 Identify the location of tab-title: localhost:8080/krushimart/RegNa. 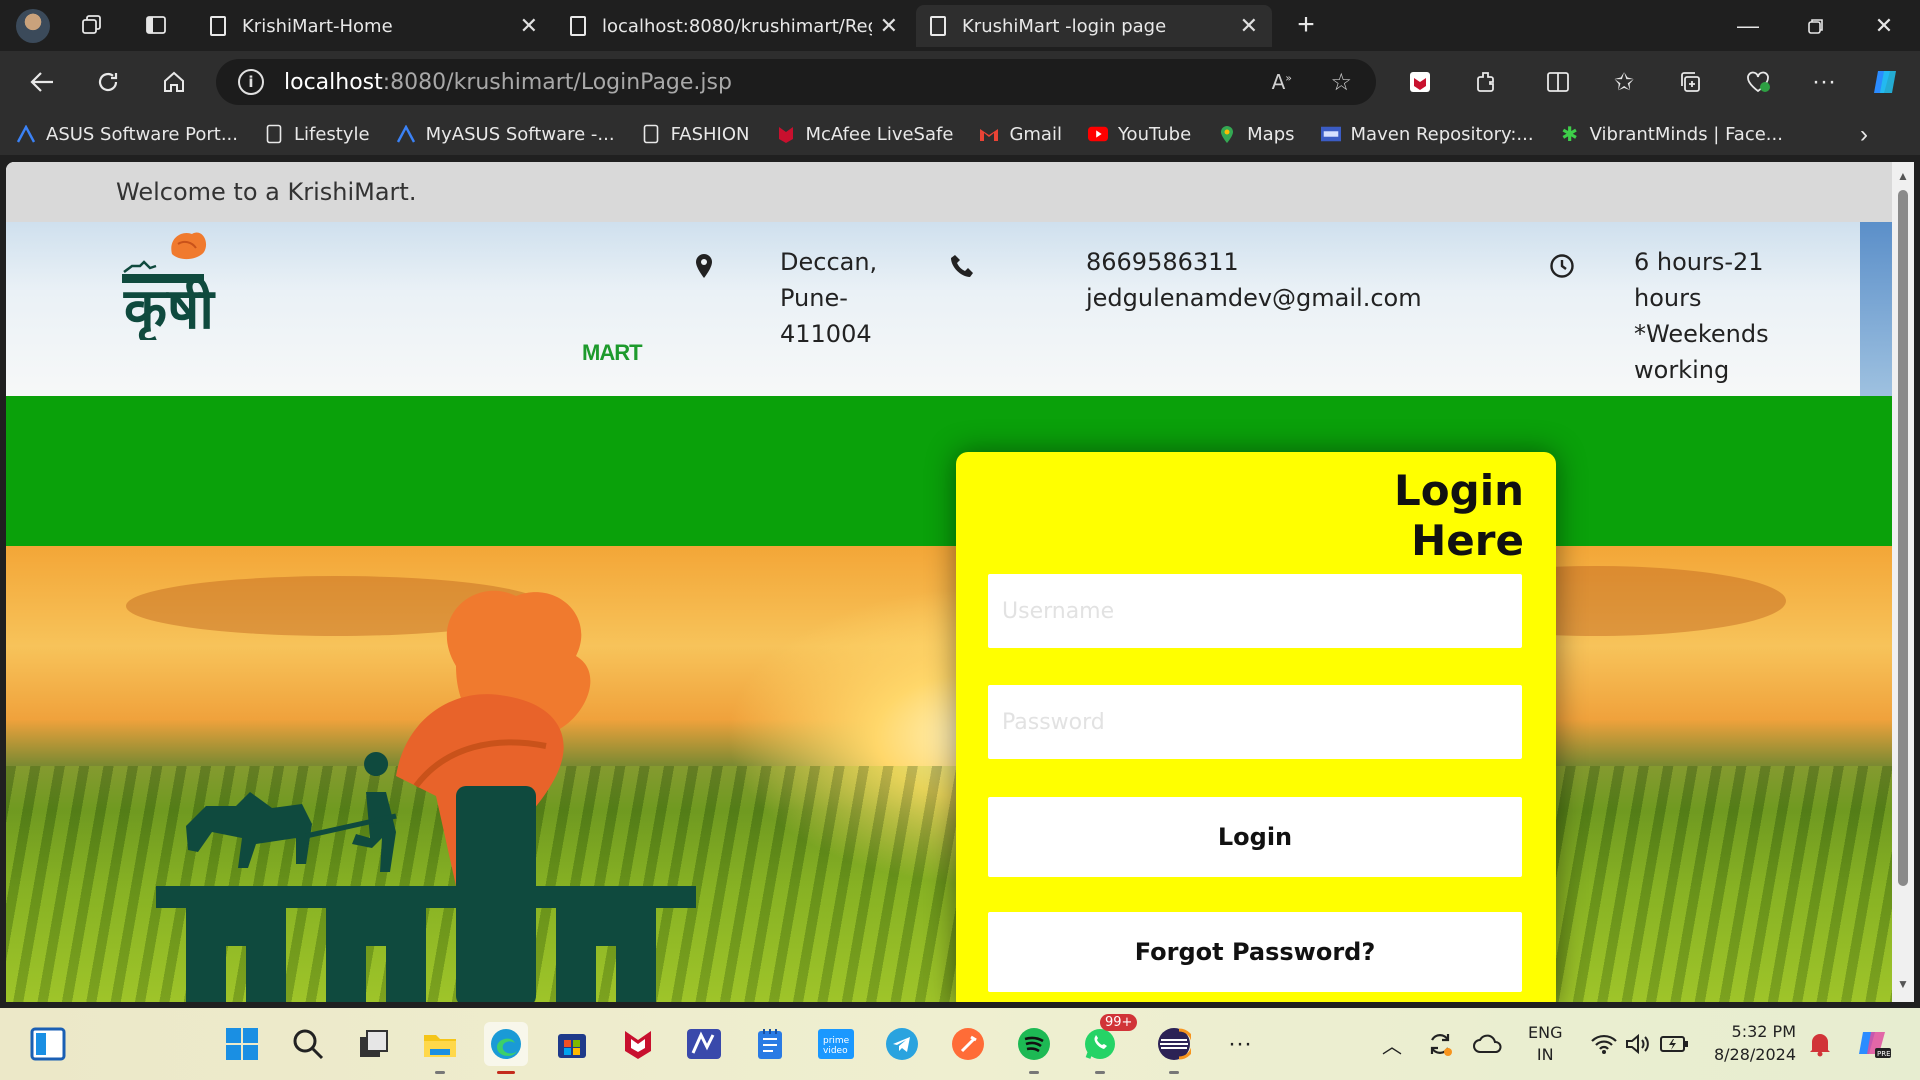
(737, 26).